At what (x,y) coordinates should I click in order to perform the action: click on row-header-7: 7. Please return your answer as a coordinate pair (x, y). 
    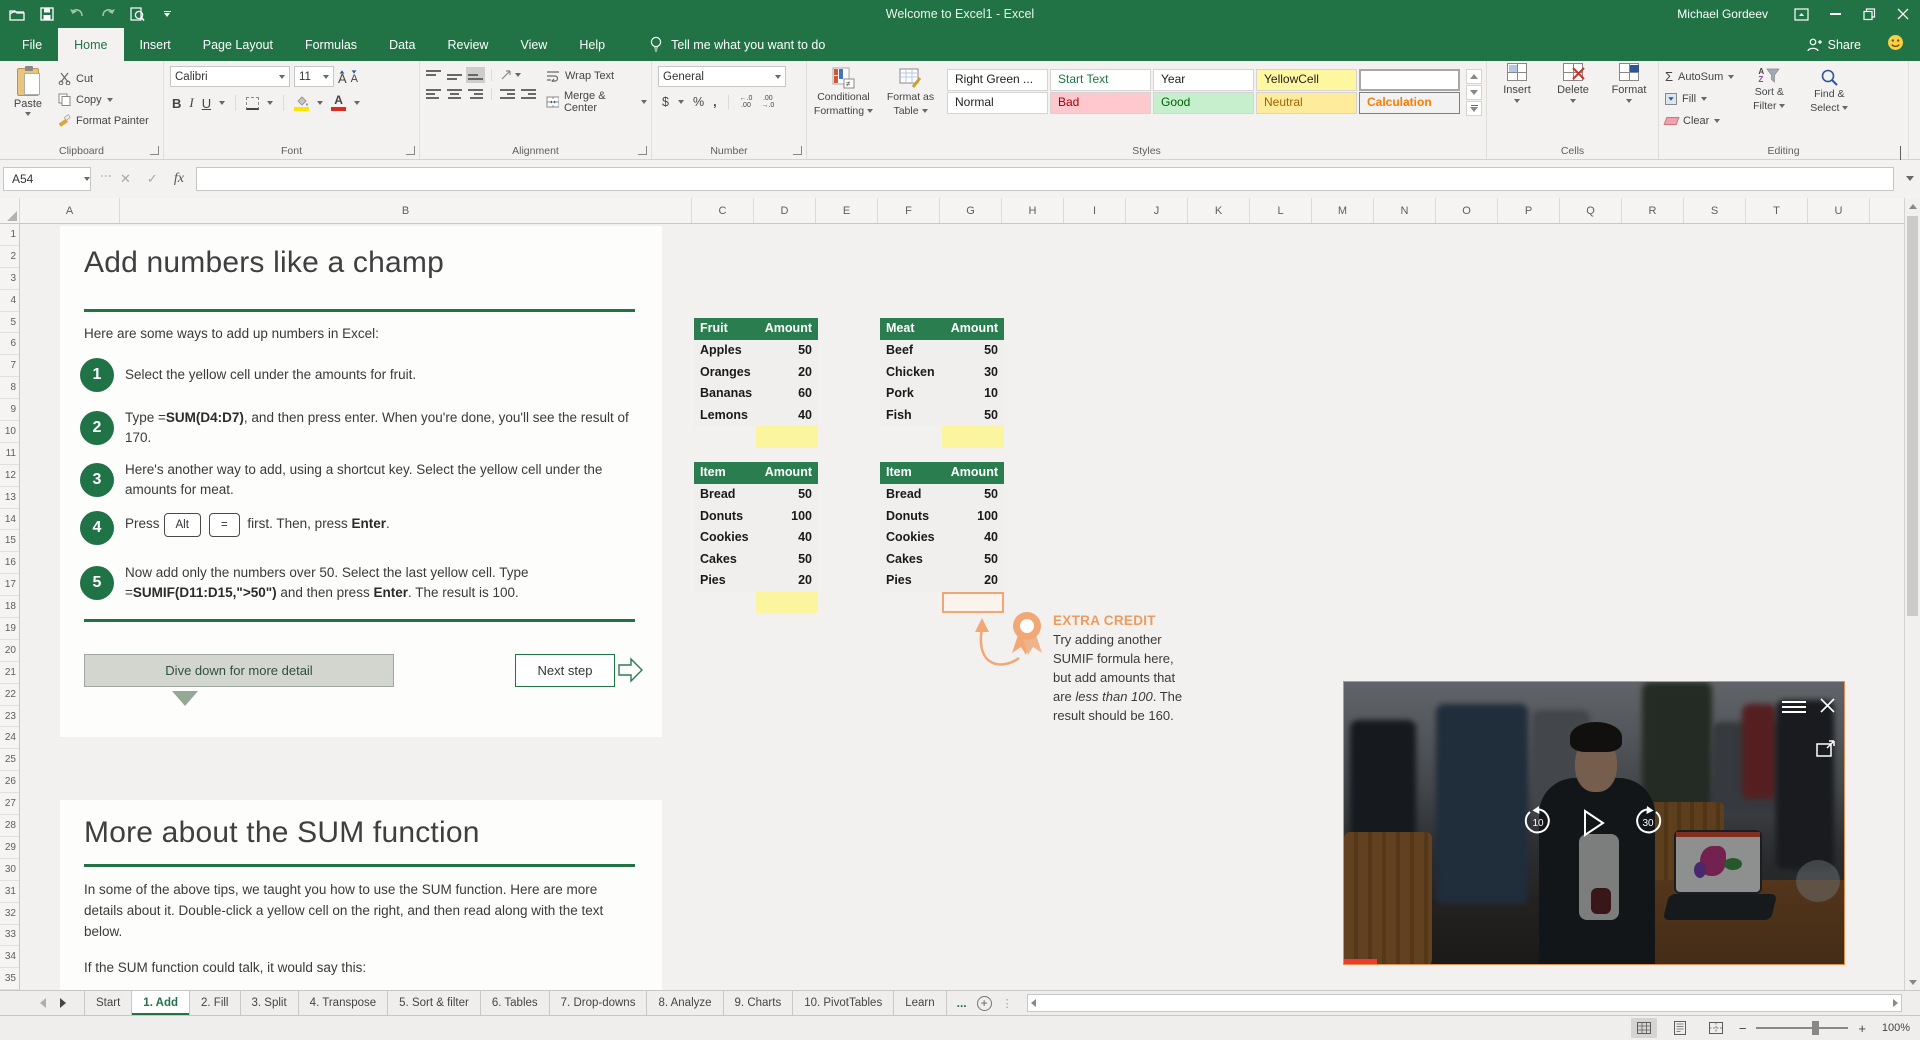
    Looking at the image, I should click on (9, 366).